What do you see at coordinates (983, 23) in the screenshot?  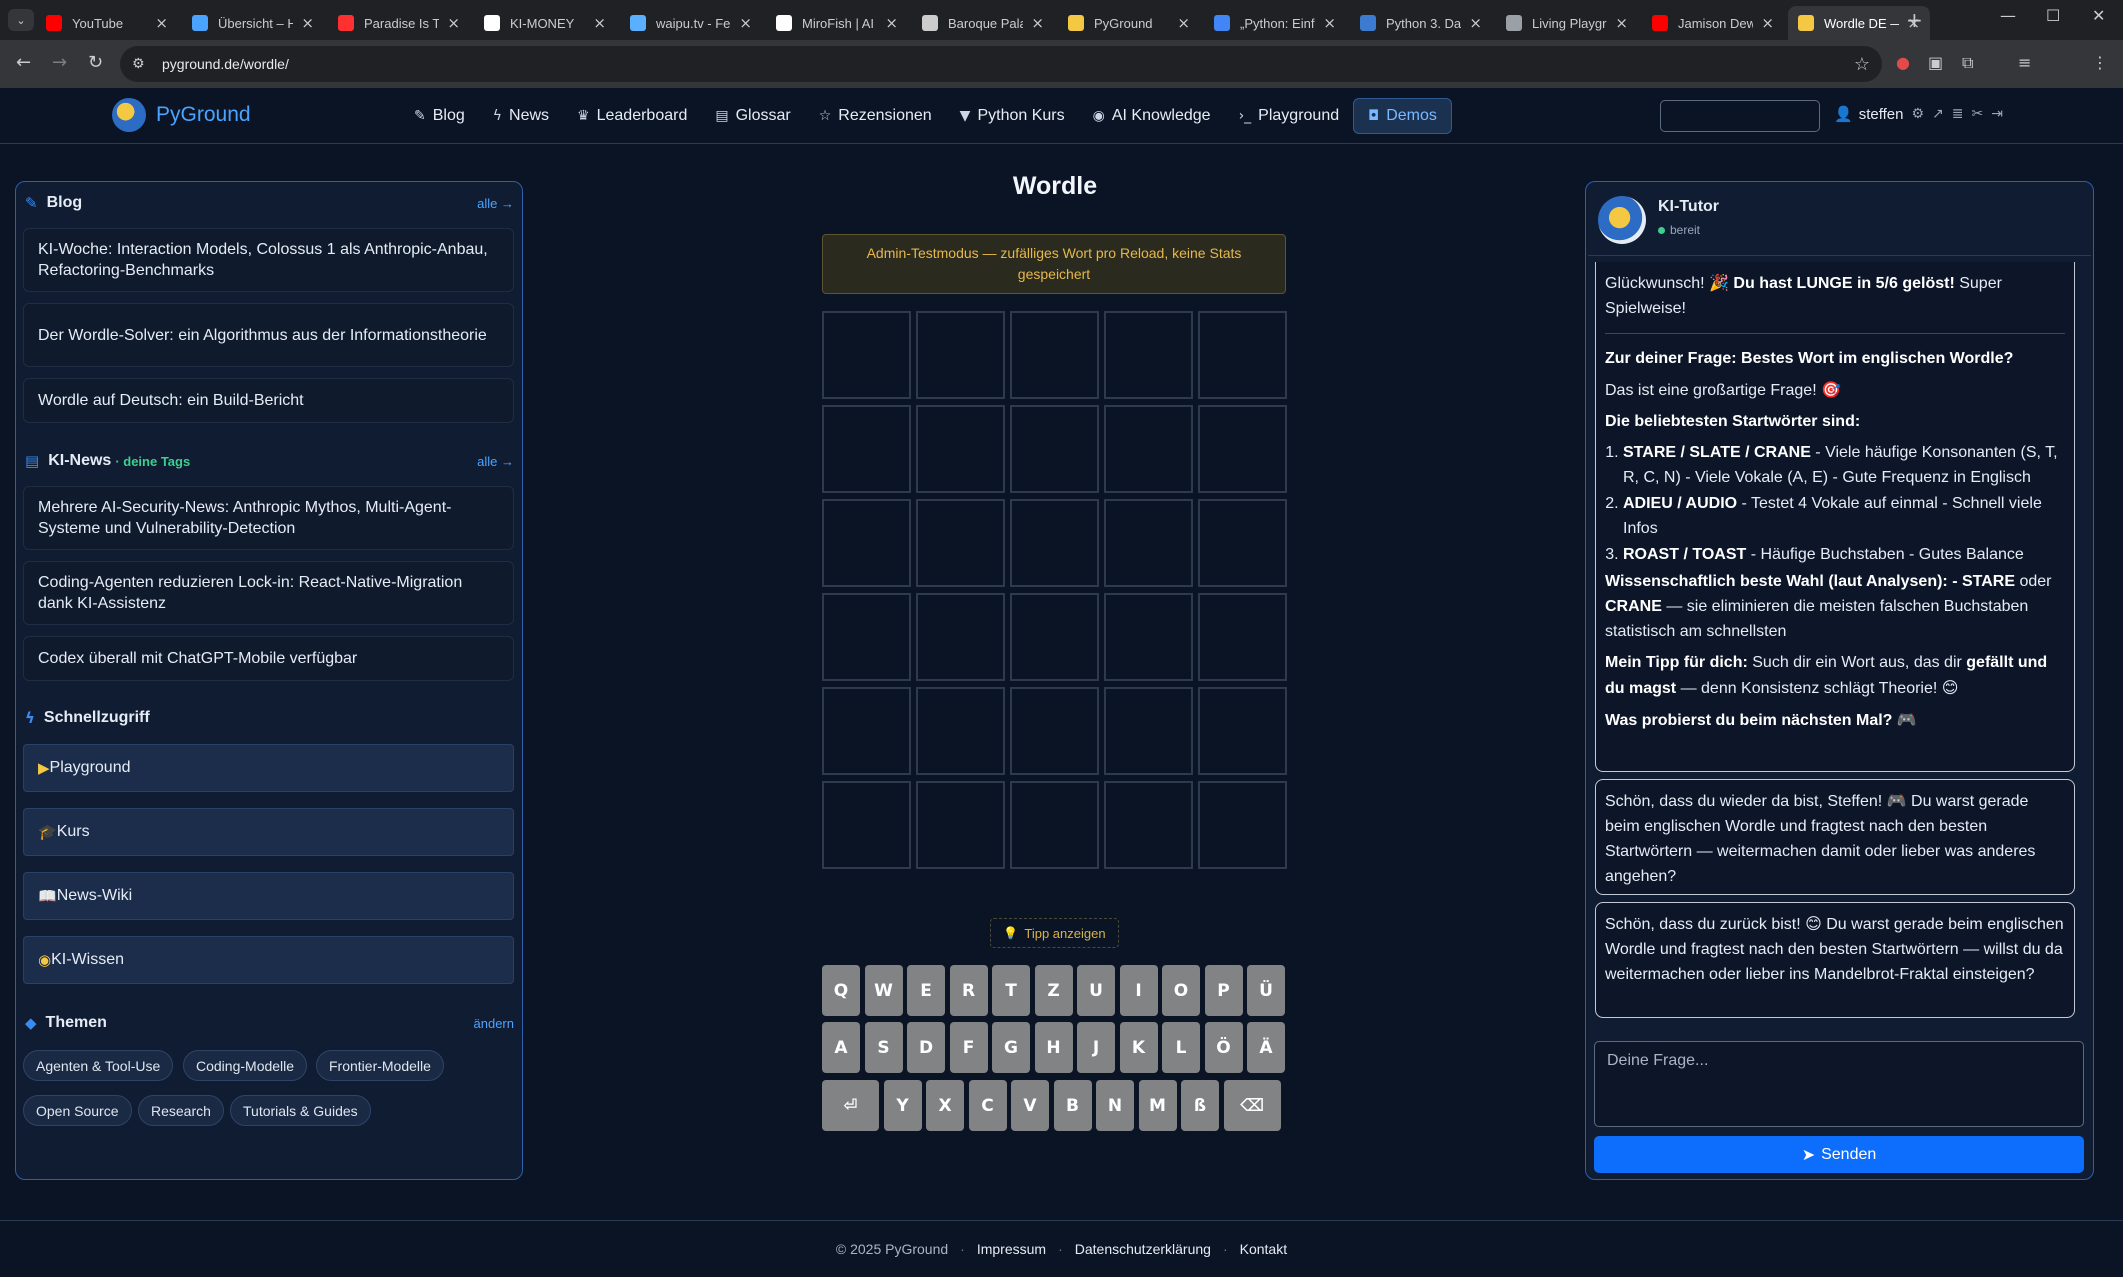 I see `browser-tab: Baroque Pala ×` at bounding box center [983, 23].